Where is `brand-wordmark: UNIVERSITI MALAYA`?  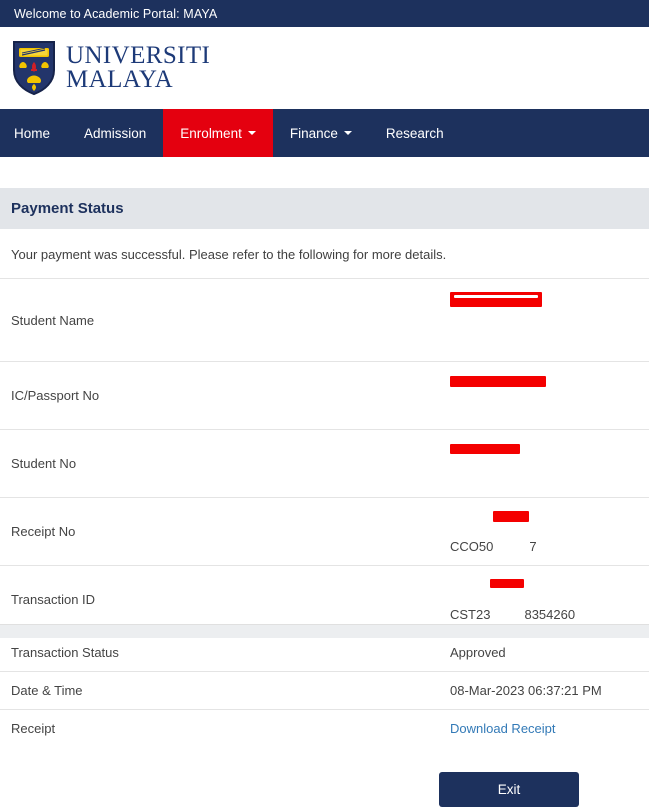 brand-wordmark: UNIVERSITI MALAYA is located at coordinates (138, 67).